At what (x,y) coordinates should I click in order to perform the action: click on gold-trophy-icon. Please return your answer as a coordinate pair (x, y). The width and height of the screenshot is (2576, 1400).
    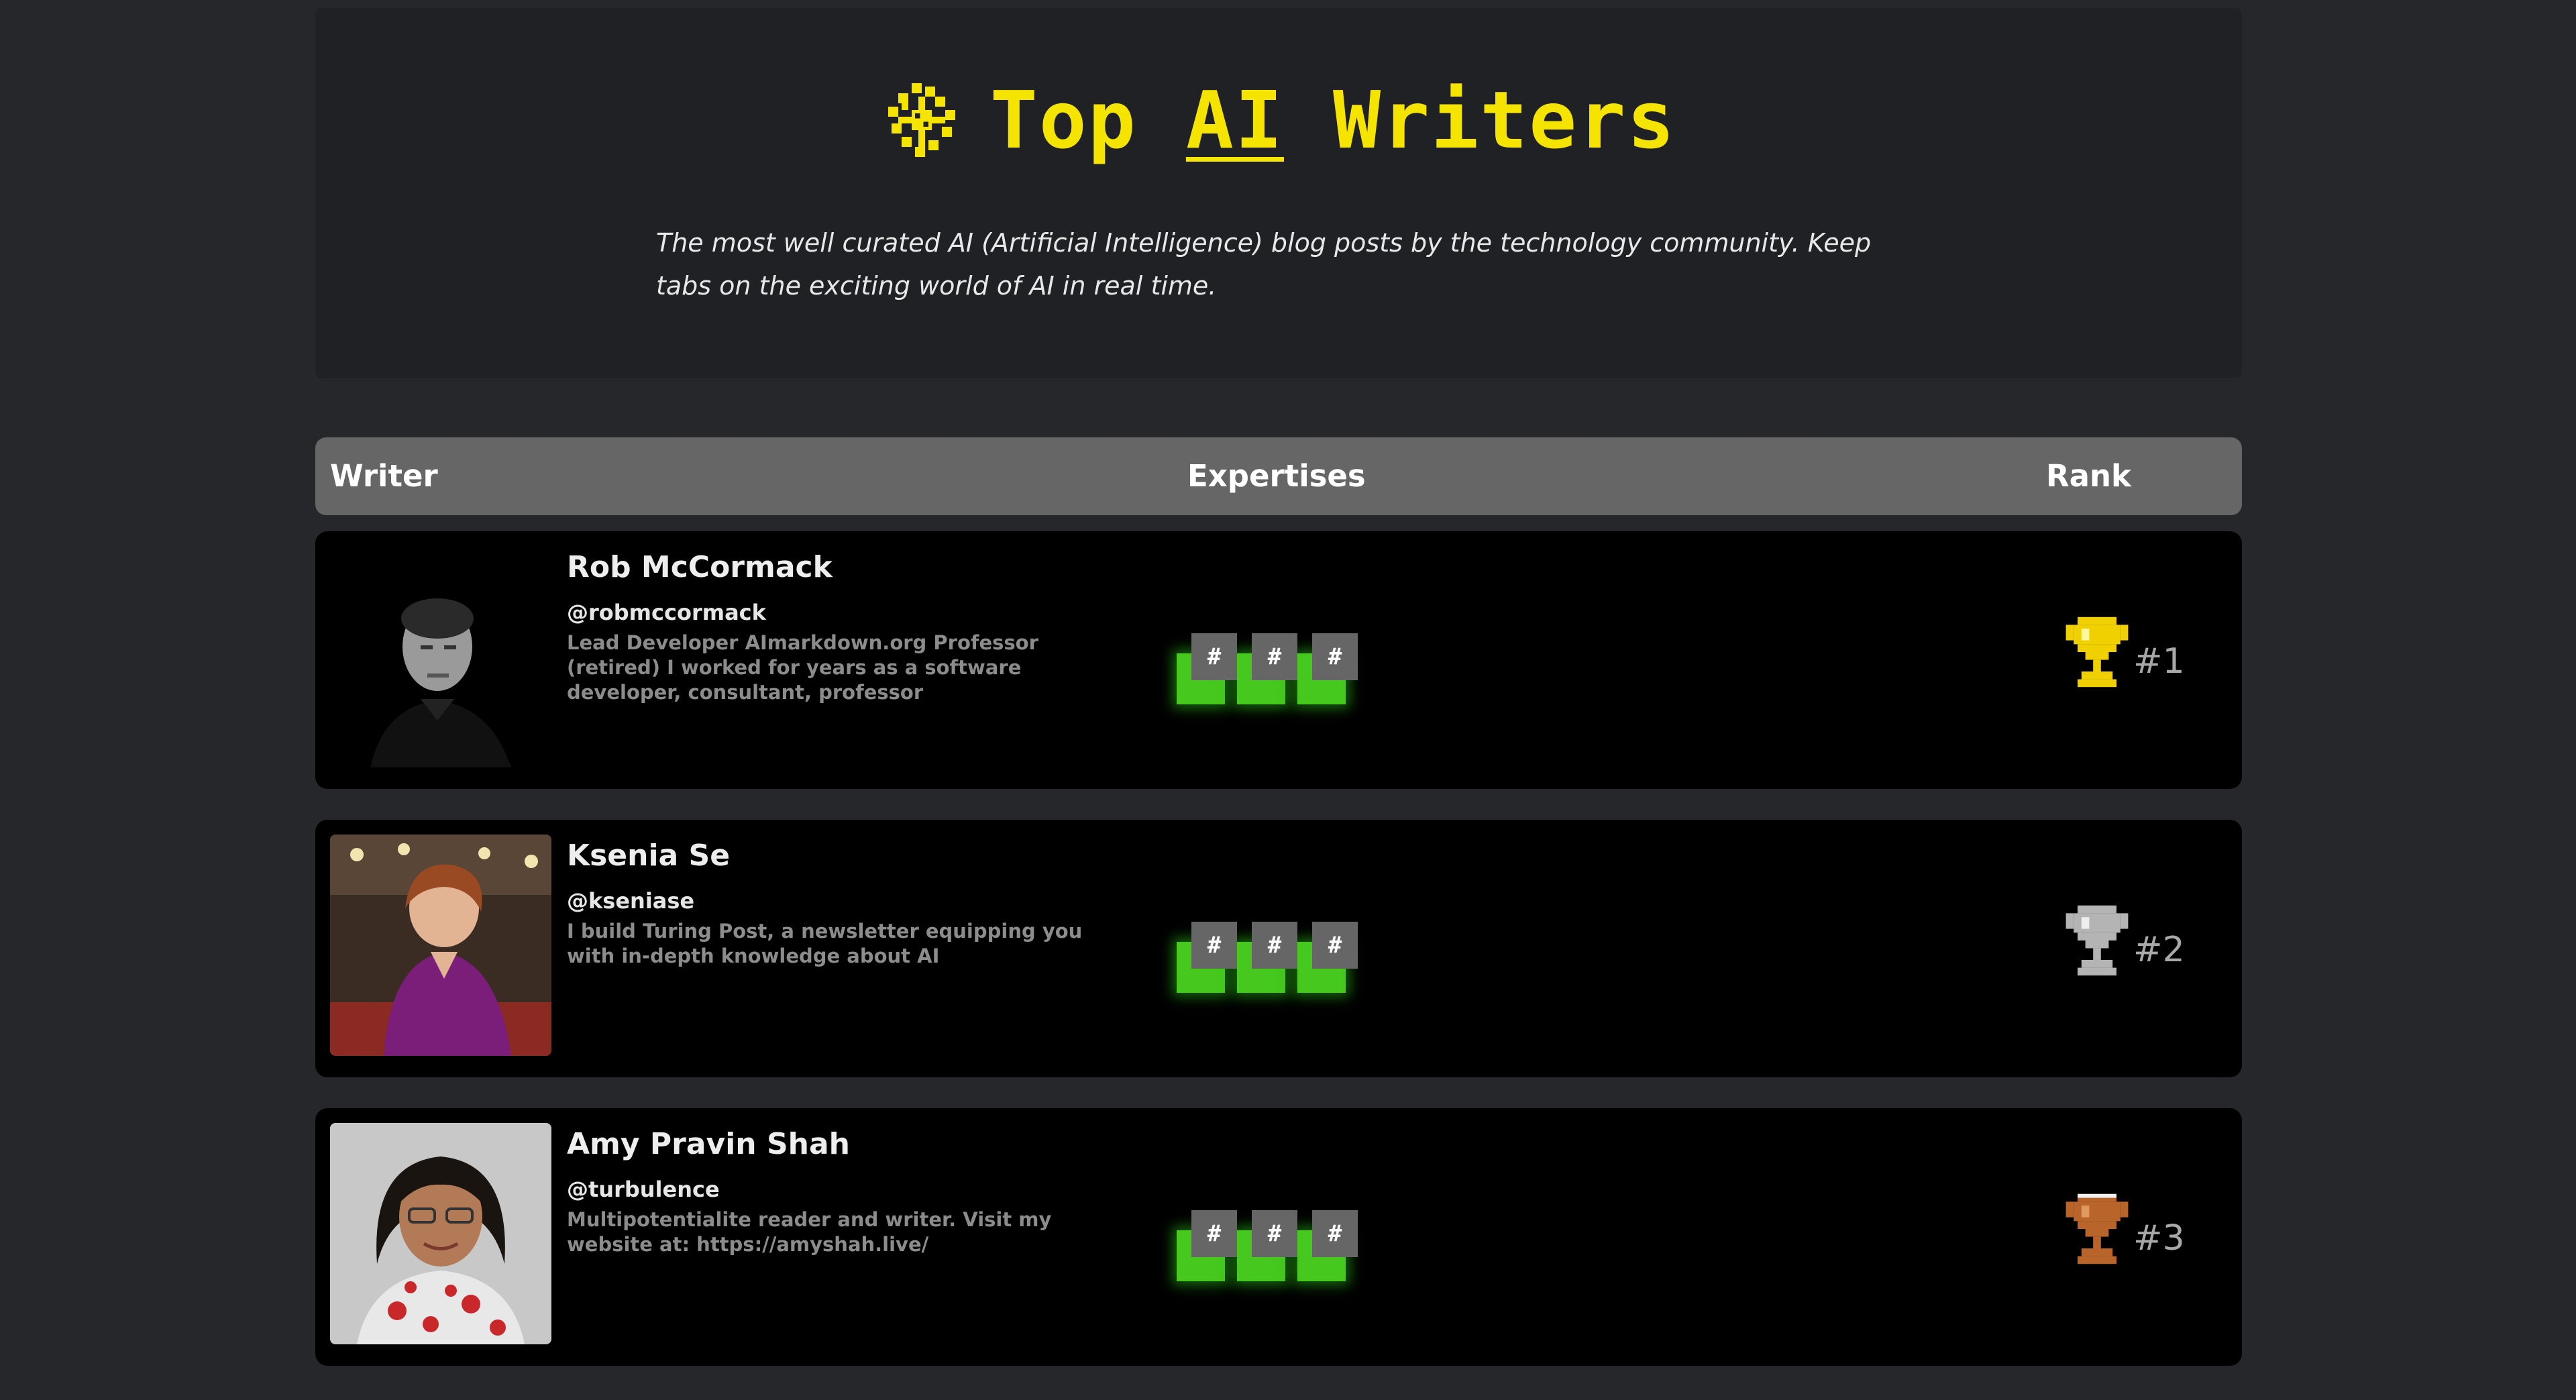
    Looking at the image, I should click on (2097, 652).